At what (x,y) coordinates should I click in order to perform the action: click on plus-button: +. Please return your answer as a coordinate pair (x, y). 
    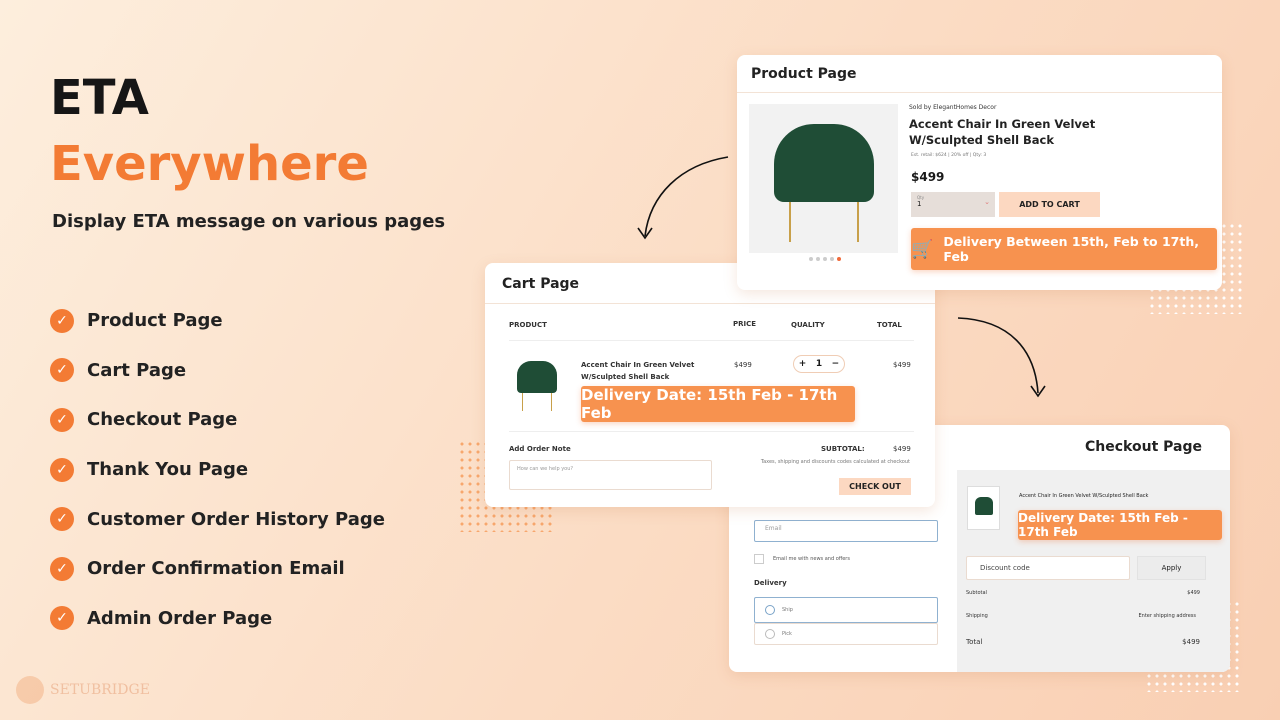
    Looking at the image, I should click on (803, 364).